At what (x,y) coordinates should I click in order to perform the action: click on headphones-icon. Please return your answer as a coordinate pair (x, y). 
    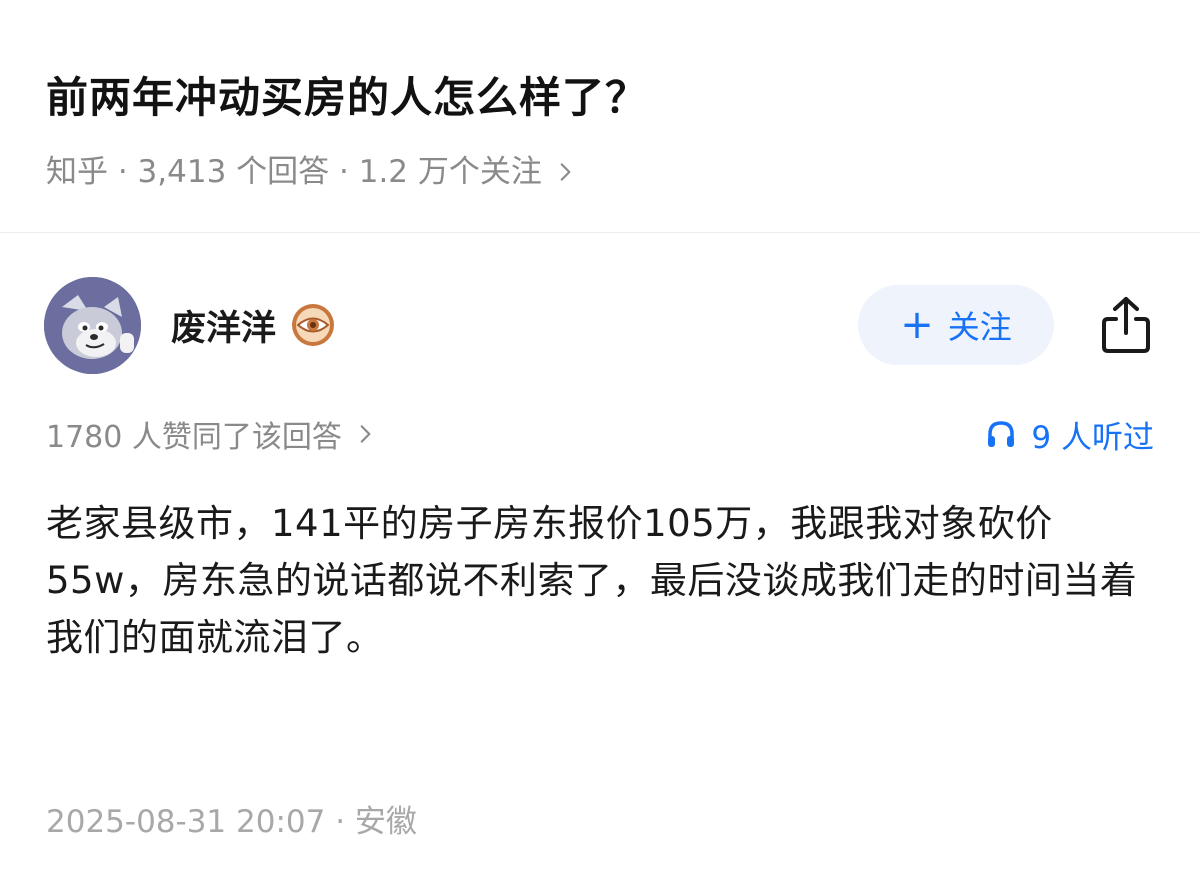
    Looking at the image, I should click on (1001, 434).